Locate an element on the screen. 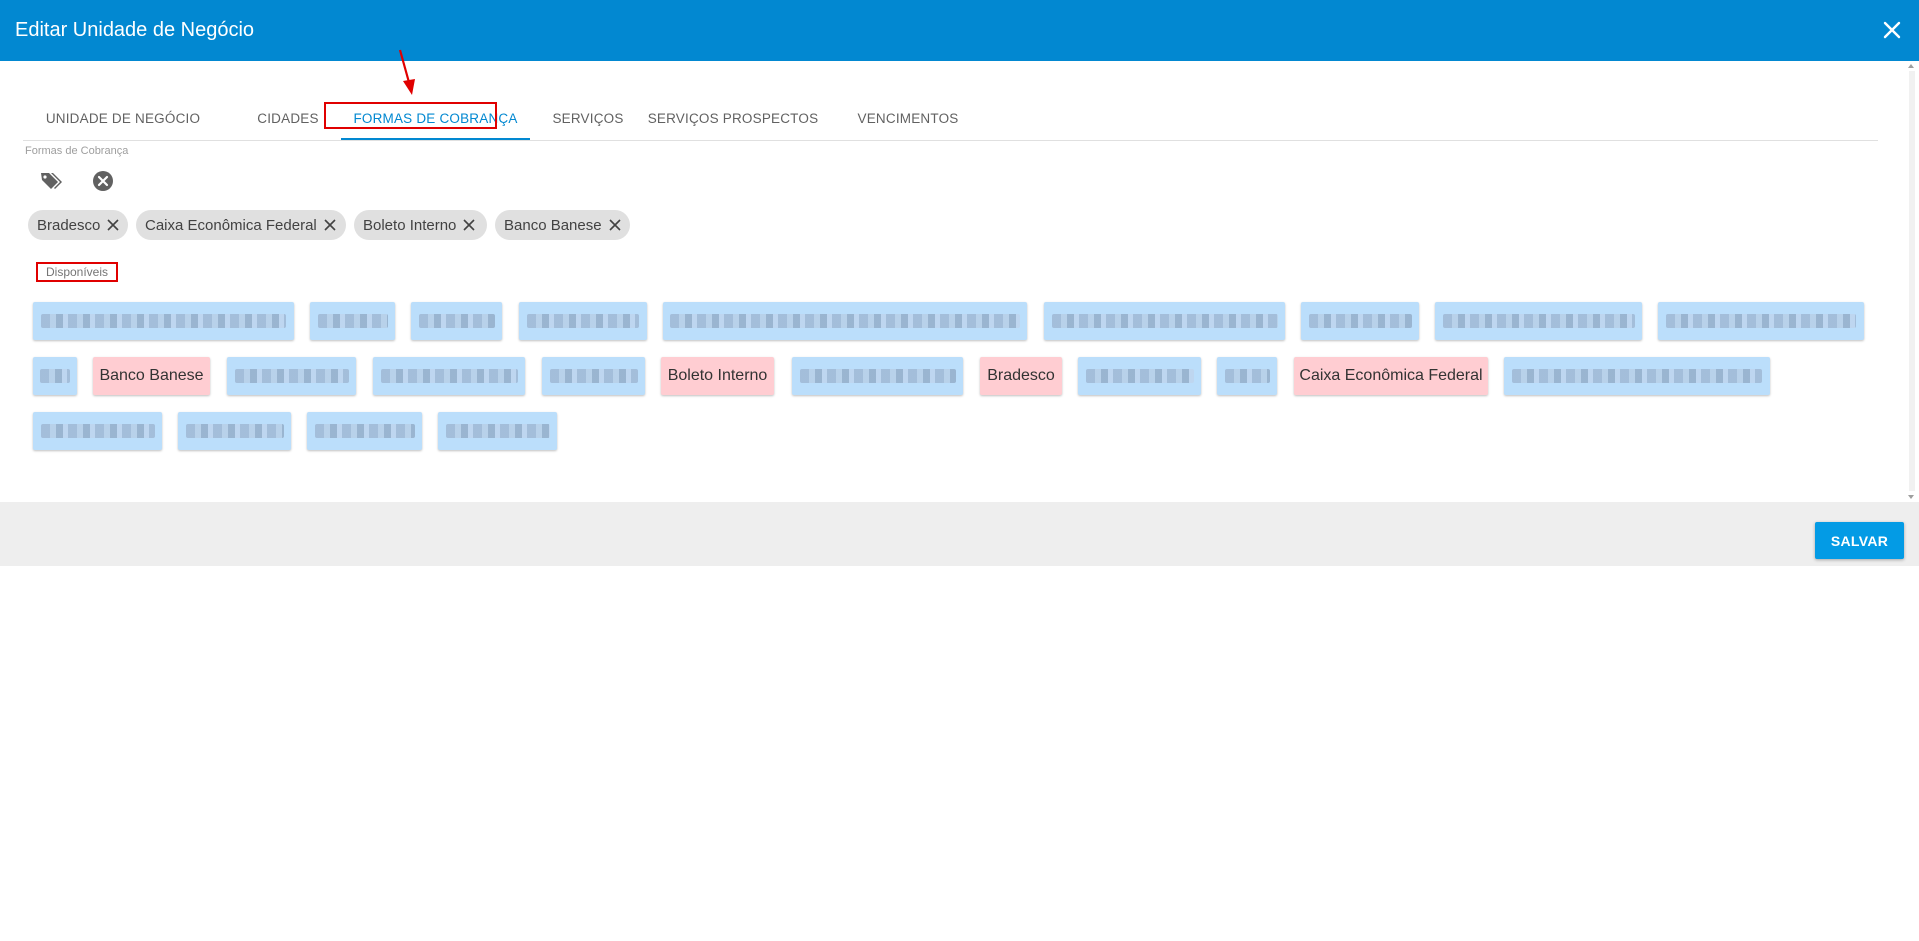 The height and width of the screenshot is (941, 1919). tag-label: Banco Banese is located at coordinates (151, 375).